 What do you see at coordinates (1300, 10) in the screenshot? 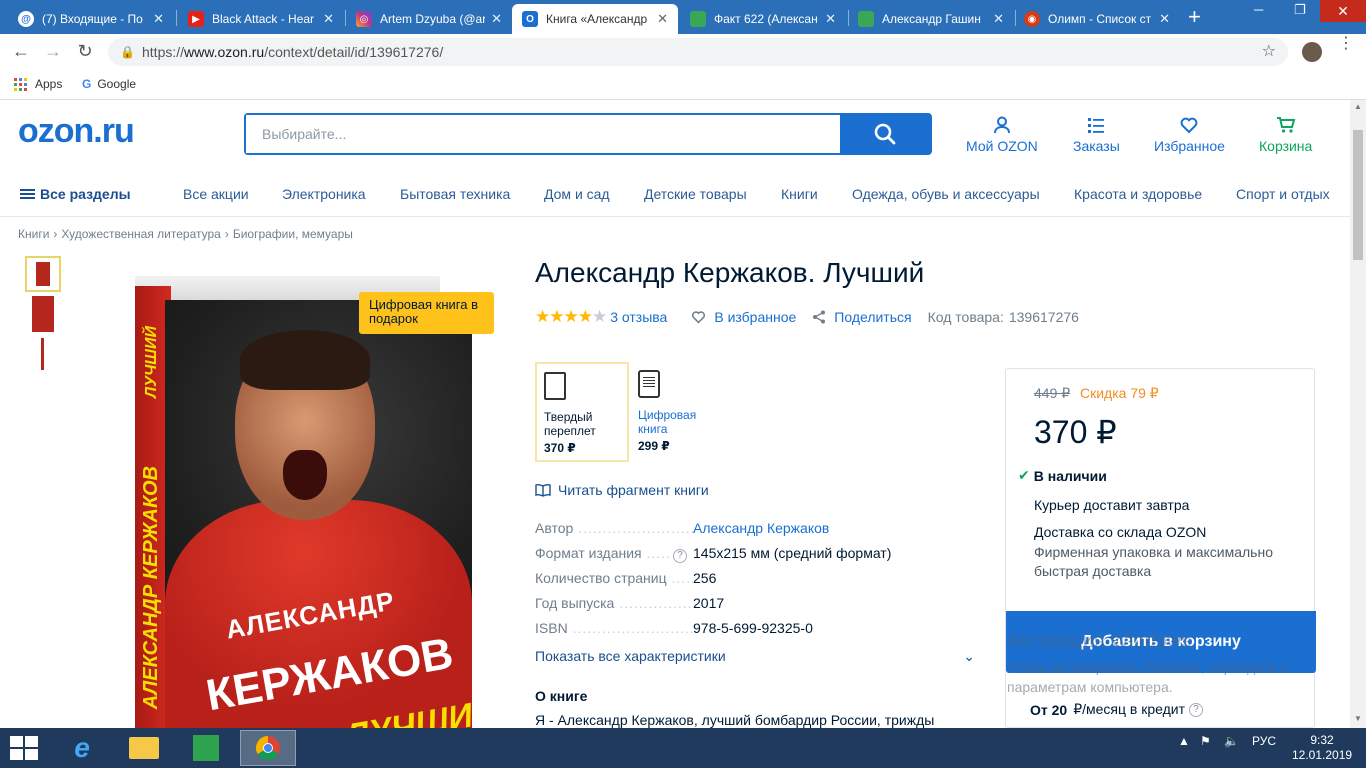
I see `restore-icon: ❐` at bounding box center [1300, 10].